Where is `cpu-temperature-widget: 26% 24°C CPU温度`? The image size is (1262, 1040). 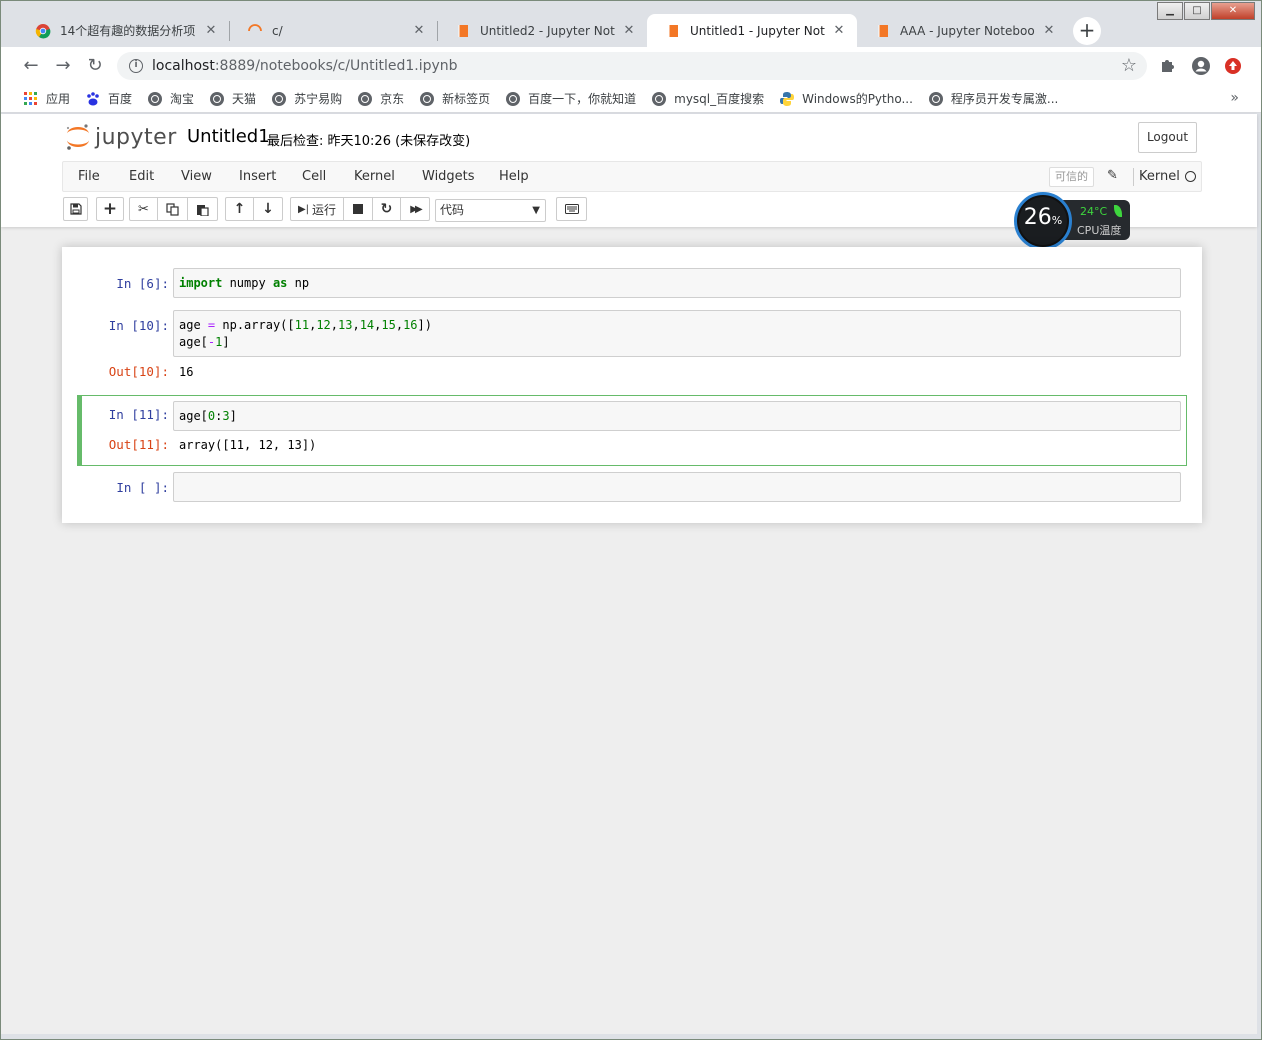
cpu-temperature-widget: 26% 24°C CPU温度 is located at coordinates (1072, 221).